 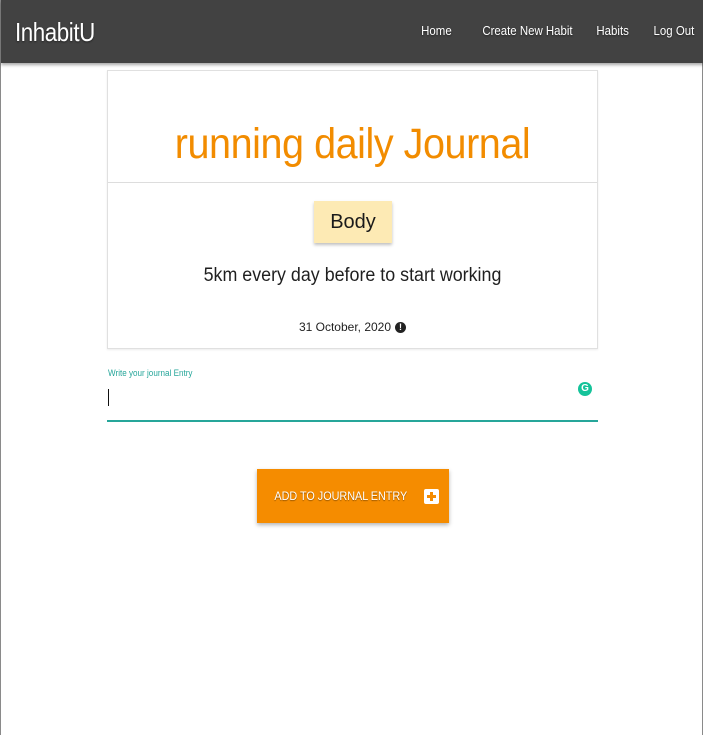 I want to click on journal-entry-input, so click(x=352, y=402).